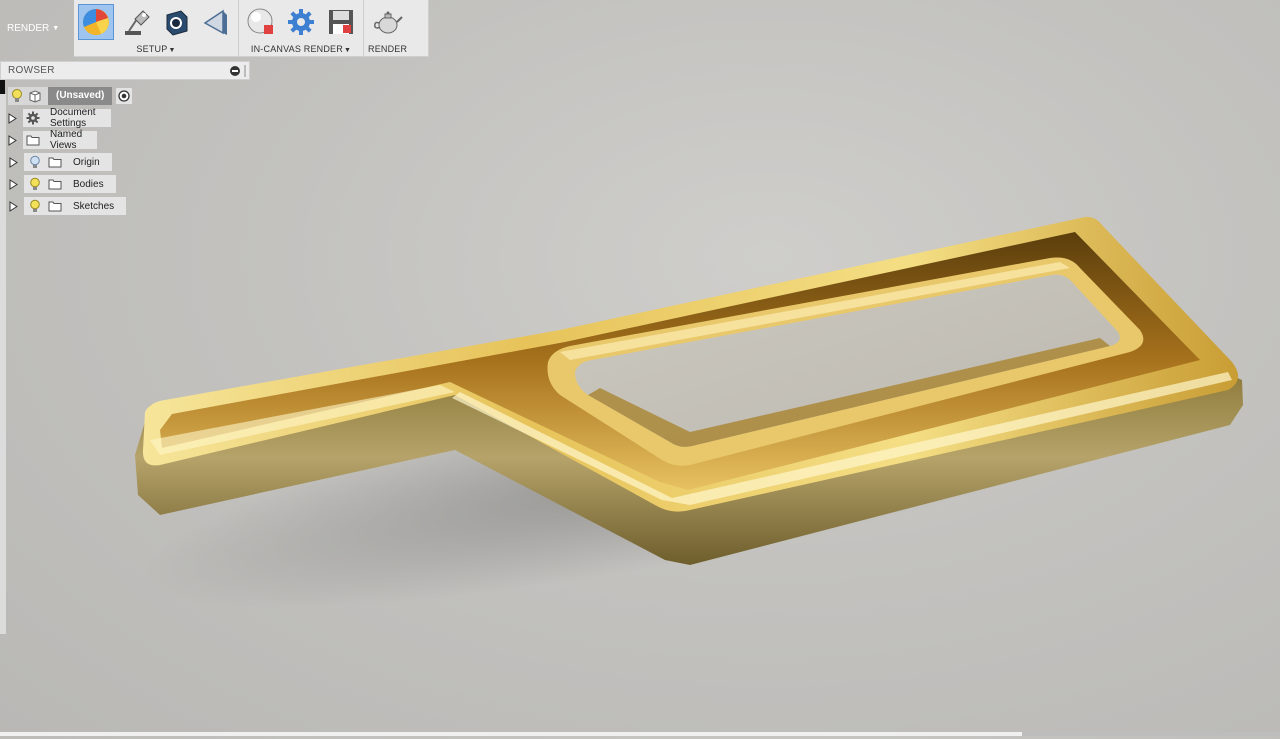 Image resolution: width=1280 pixels, height=739 pixels. I want to click on in-canvas-render-button, so click(261, 22).